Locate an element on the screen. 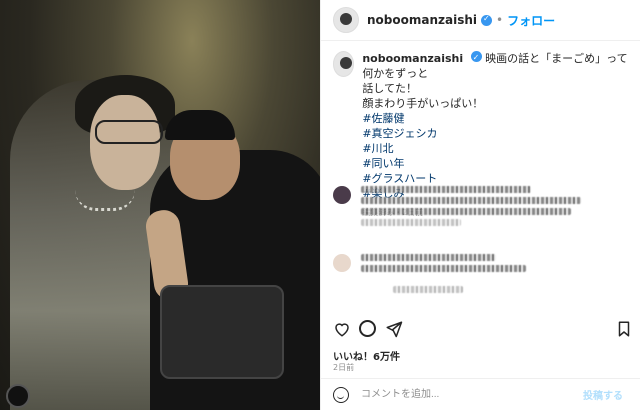  comment-icon is located at coordinates (367, 328).